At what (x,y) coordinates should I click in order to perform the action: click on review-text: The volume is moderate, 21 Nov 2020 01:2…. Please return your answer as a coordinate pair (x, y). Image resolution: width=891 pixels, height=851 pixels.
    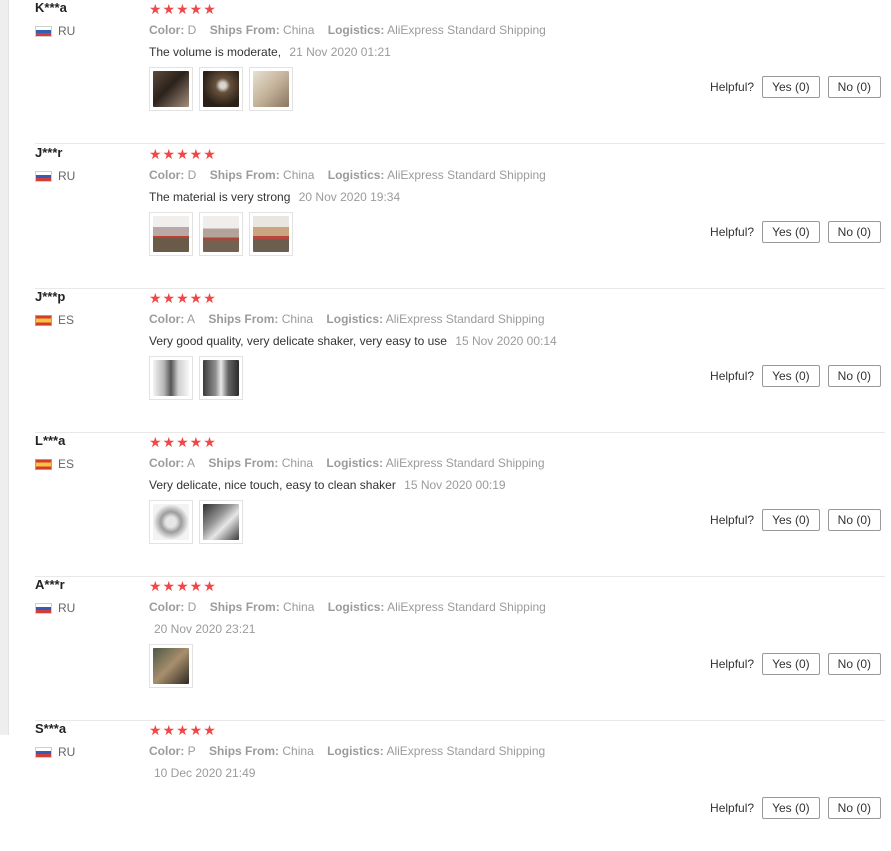
    Looking at the image, I should click on (270, 52).